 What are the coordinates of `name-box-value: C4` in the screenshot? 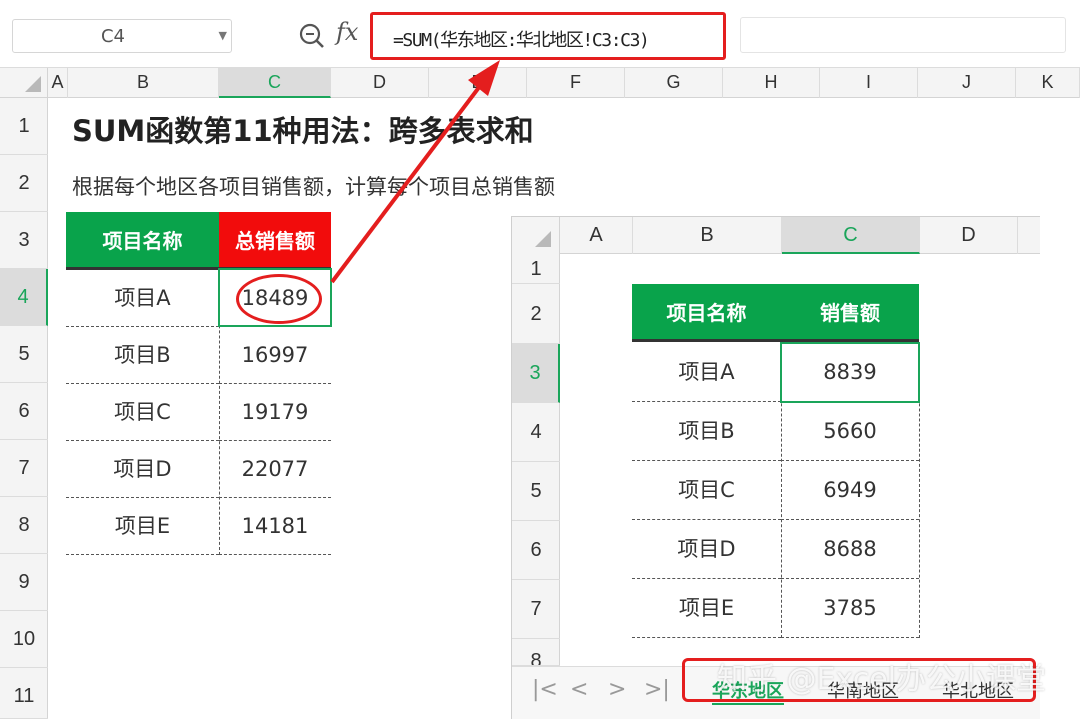 It's located at (113, 36).